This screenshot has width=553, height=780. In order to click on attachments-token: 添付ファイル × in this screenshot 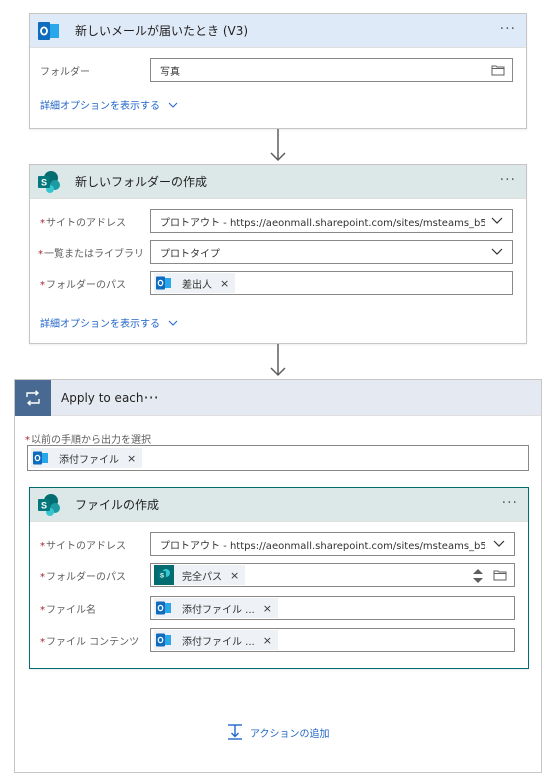, I will do `click(87, 458)`.